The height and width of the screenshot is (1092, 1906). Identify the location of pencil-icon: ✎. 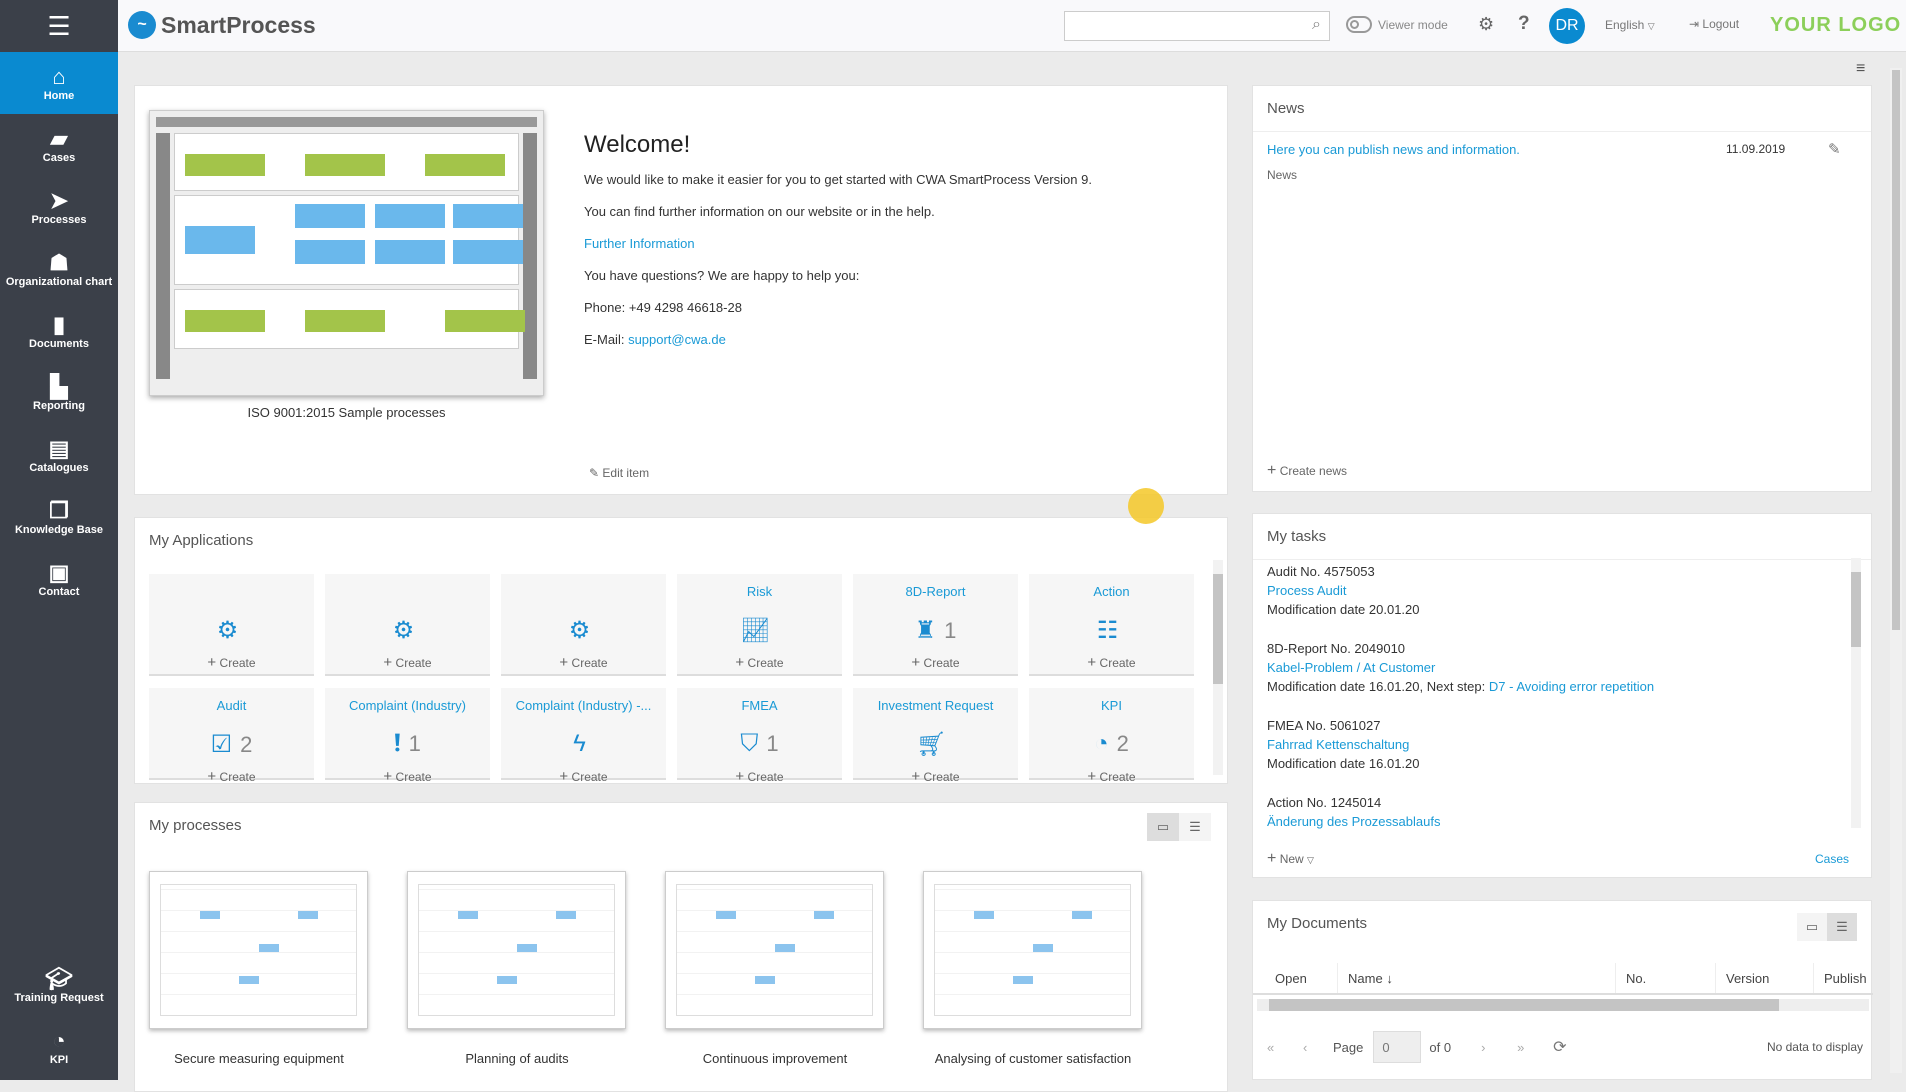
(1834, 149).